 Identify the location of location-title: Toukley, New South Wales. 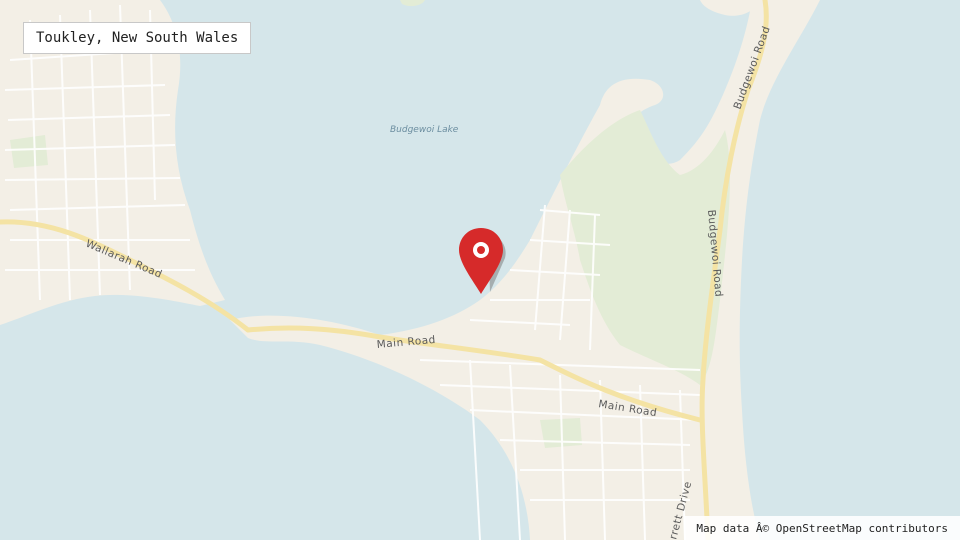
(137, 38).